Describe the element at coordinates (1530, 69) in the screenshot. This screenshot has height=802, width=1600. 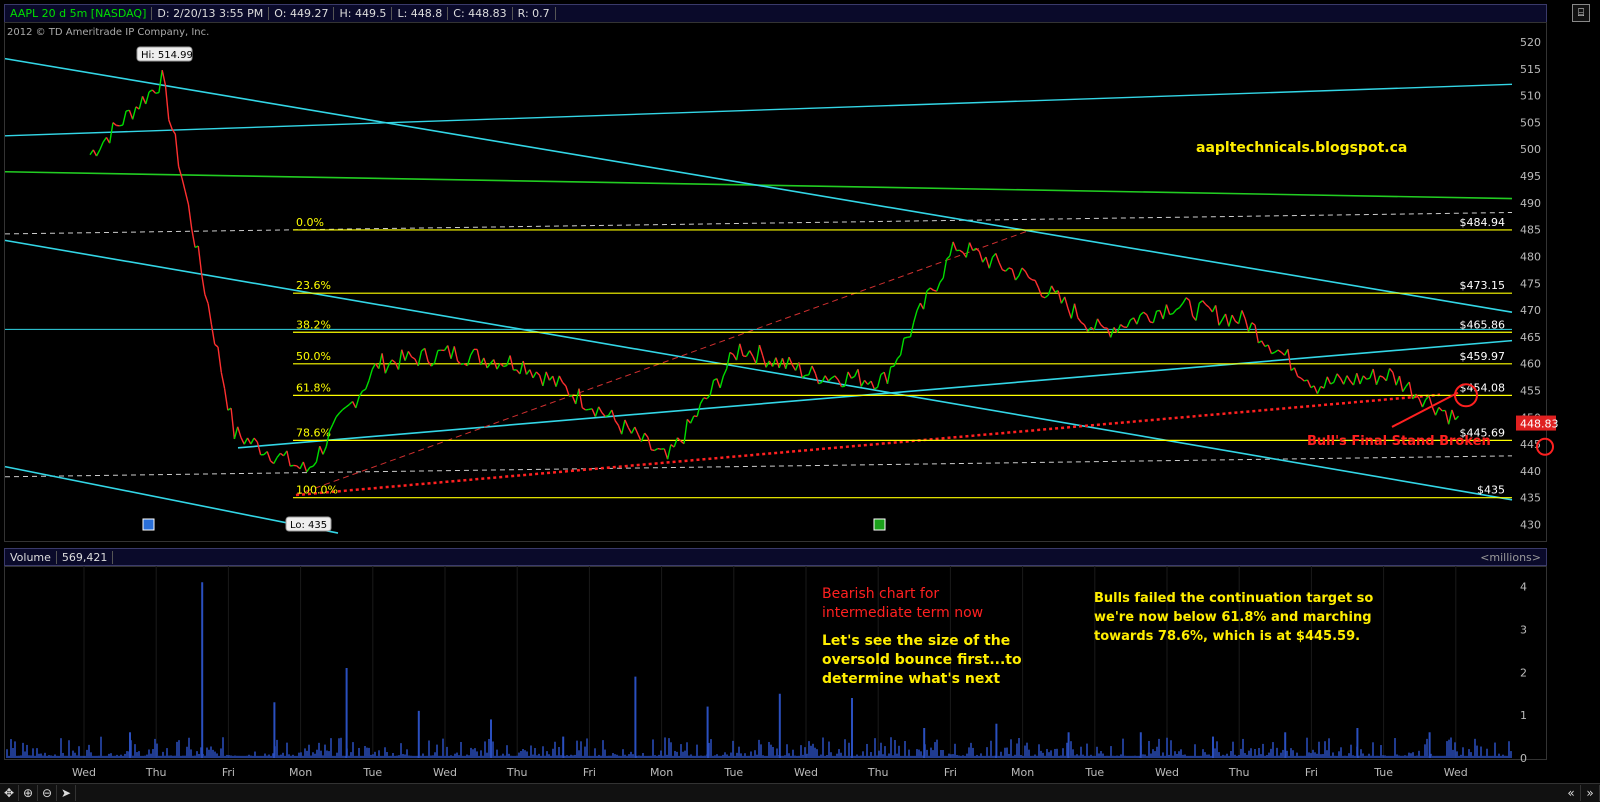
I see `price-tick-label: 515` at that location.